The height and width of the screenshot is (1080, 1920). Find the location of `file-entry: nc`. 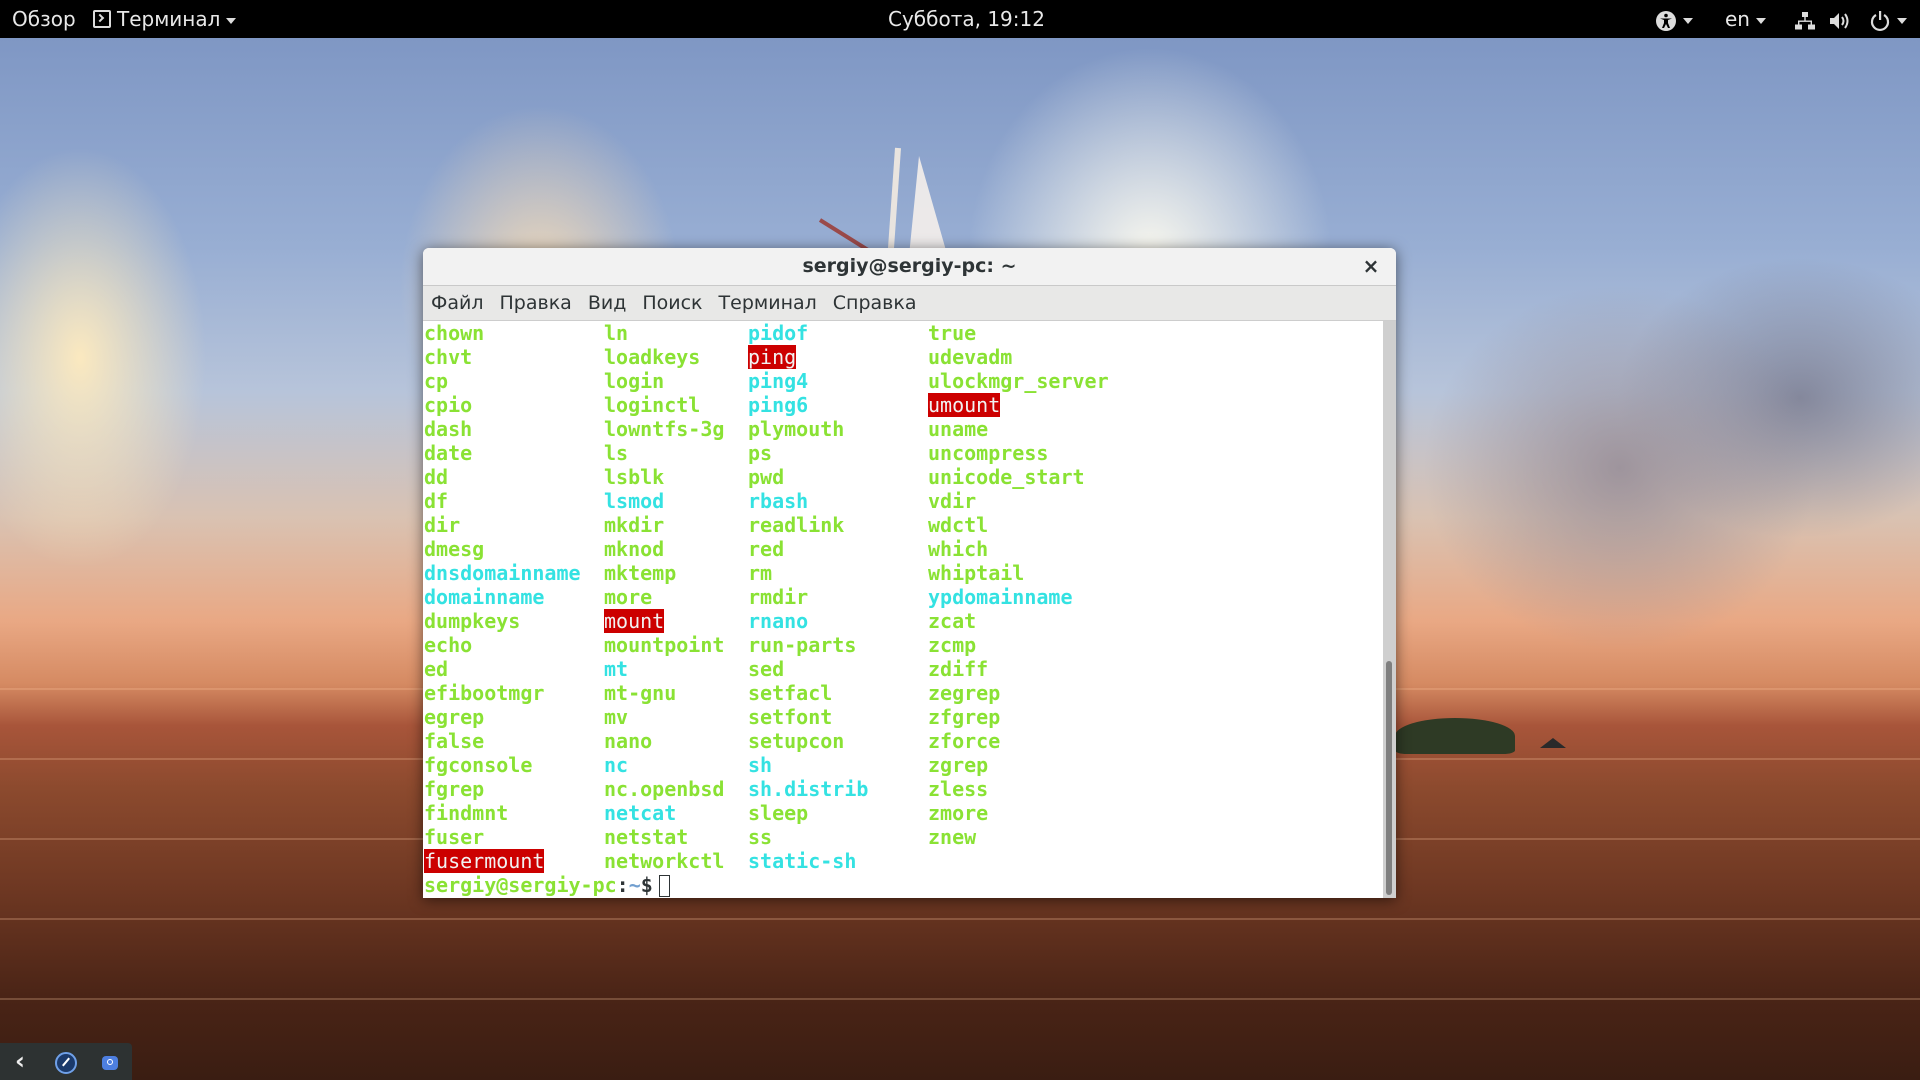

file-entry: nc is located at coordinates (616, 765).